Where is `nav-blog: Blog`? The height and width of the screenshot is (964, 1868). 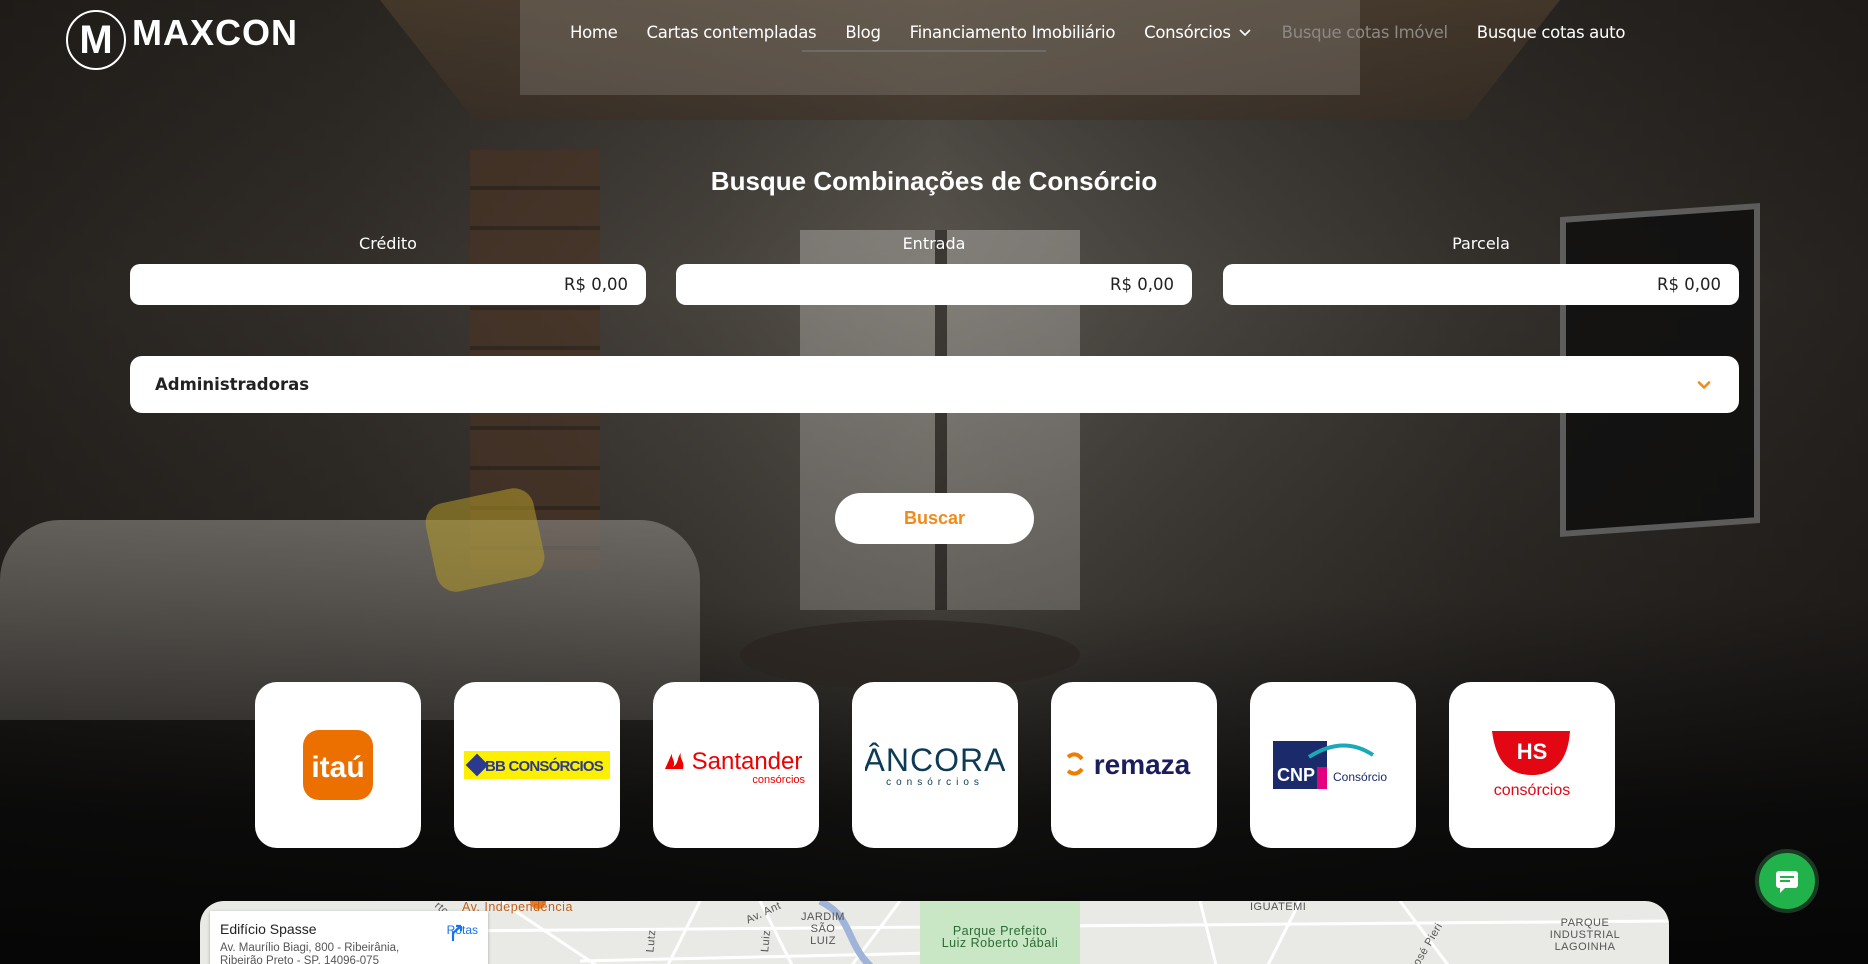 nav-blog: Blog is located at coordinates (863, 32).